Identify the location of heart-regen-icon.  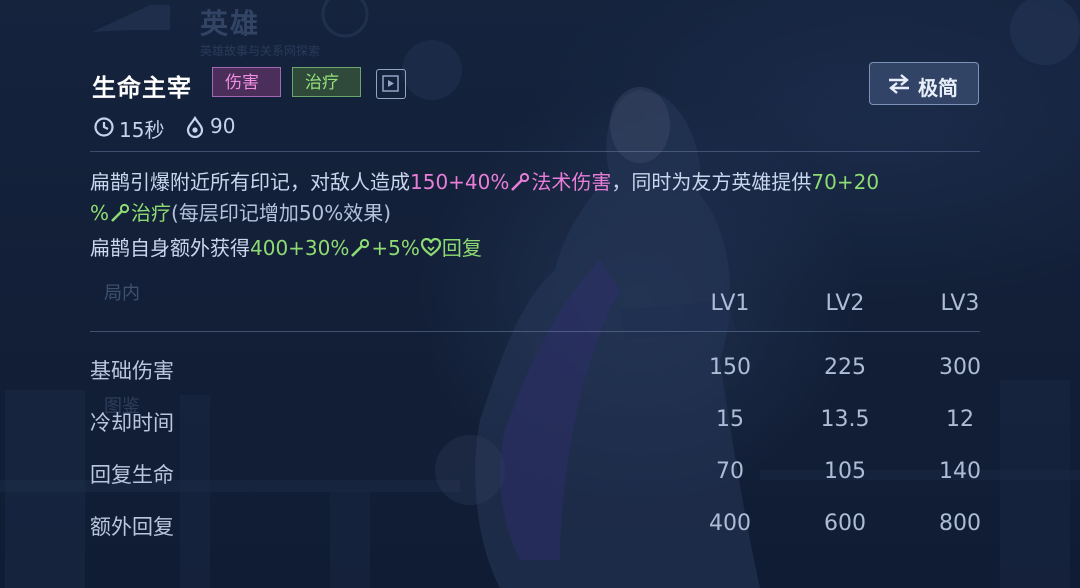
(430, 247).